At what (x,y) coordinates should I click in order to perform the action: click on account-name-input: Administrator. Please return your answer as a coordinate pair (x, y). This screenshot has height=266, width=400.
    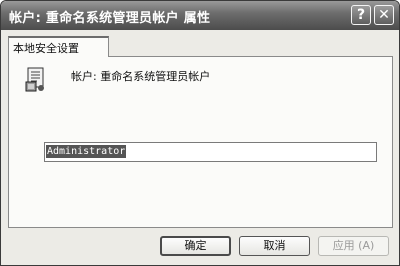
    Looking at the image, I should click on (210, 152).